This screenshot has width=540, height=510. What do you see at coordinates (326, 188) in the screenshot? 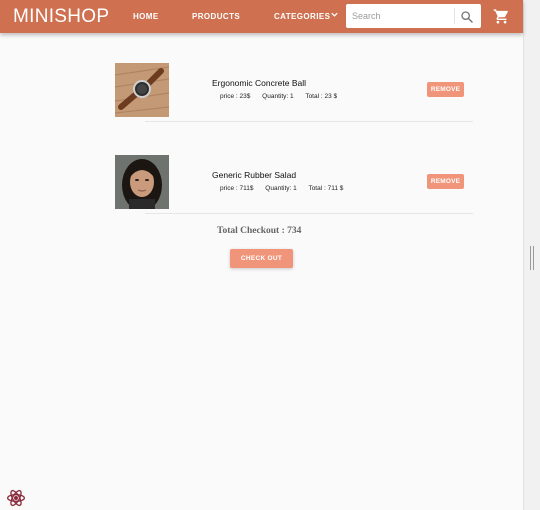
I see `product-total: Total : 711 $` at bounding box center [326, 188].